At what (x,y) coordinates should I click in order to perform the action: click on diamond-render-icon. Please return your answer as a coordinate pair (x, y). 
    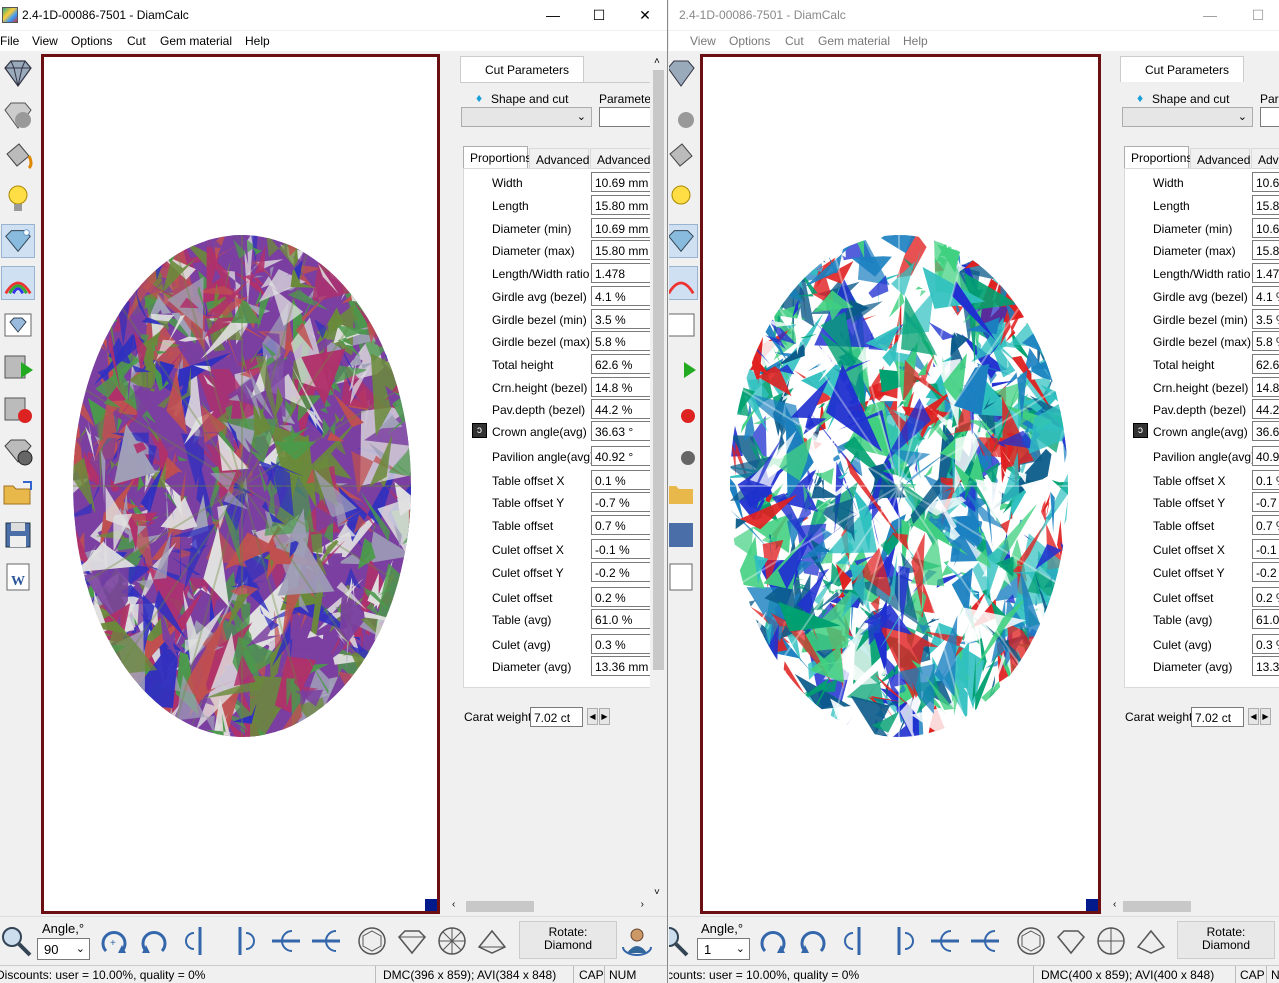
    Looking at the image, I should click on (683, 115).